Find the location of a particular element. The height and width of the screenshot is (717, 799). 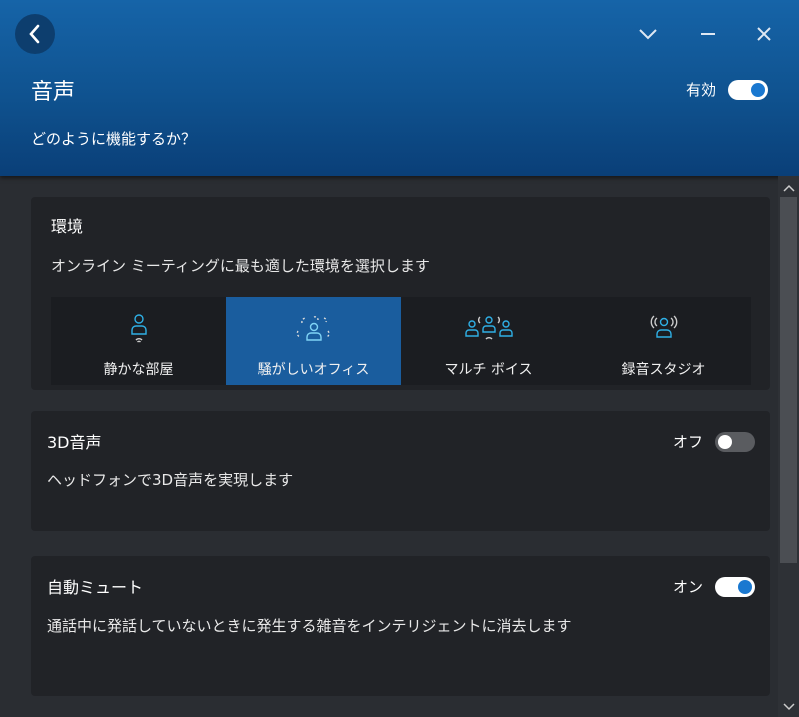

page-title: 音声 is located at coordinates (53, 92).